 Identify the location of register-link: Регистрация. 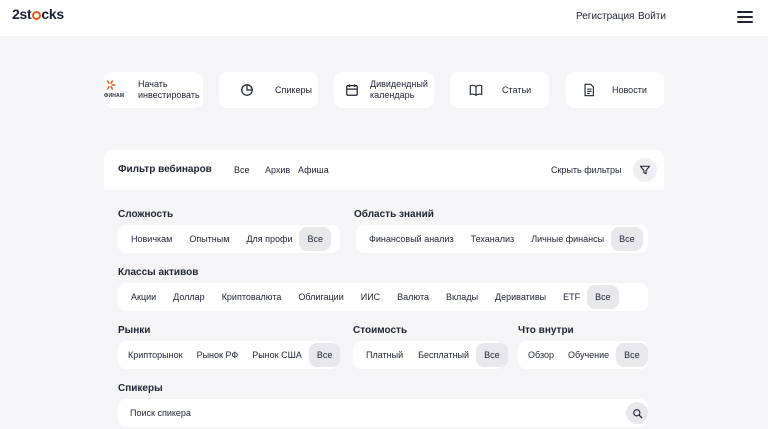
(605, 16).